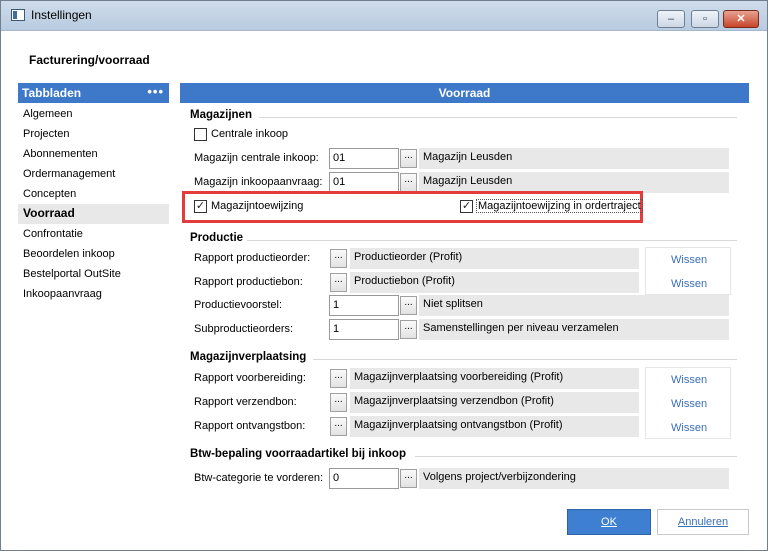 The image size is (768, 551). I want to click on ok-button: OK, so click(609, 522).